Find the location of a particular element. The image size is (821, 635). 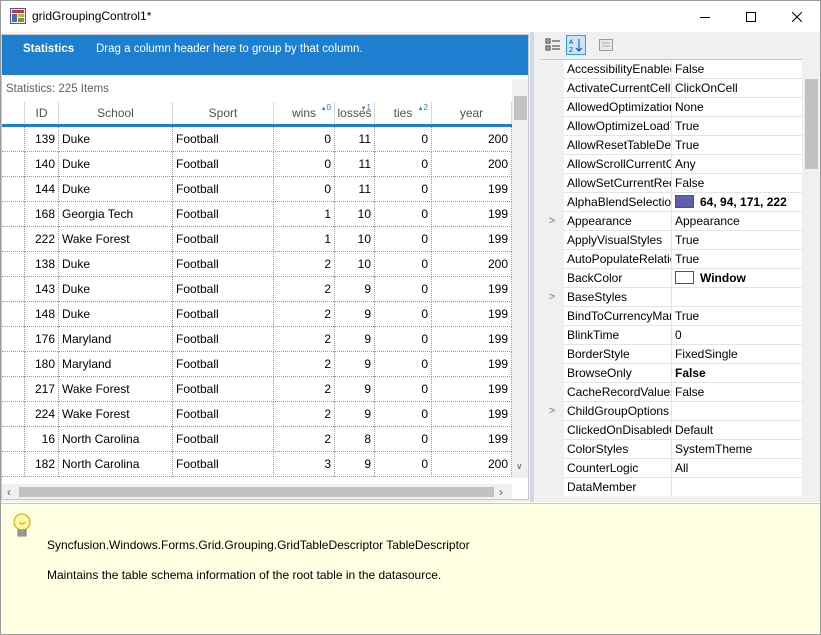

grid-vscroll-thumb is located at coordinates (520, 108).